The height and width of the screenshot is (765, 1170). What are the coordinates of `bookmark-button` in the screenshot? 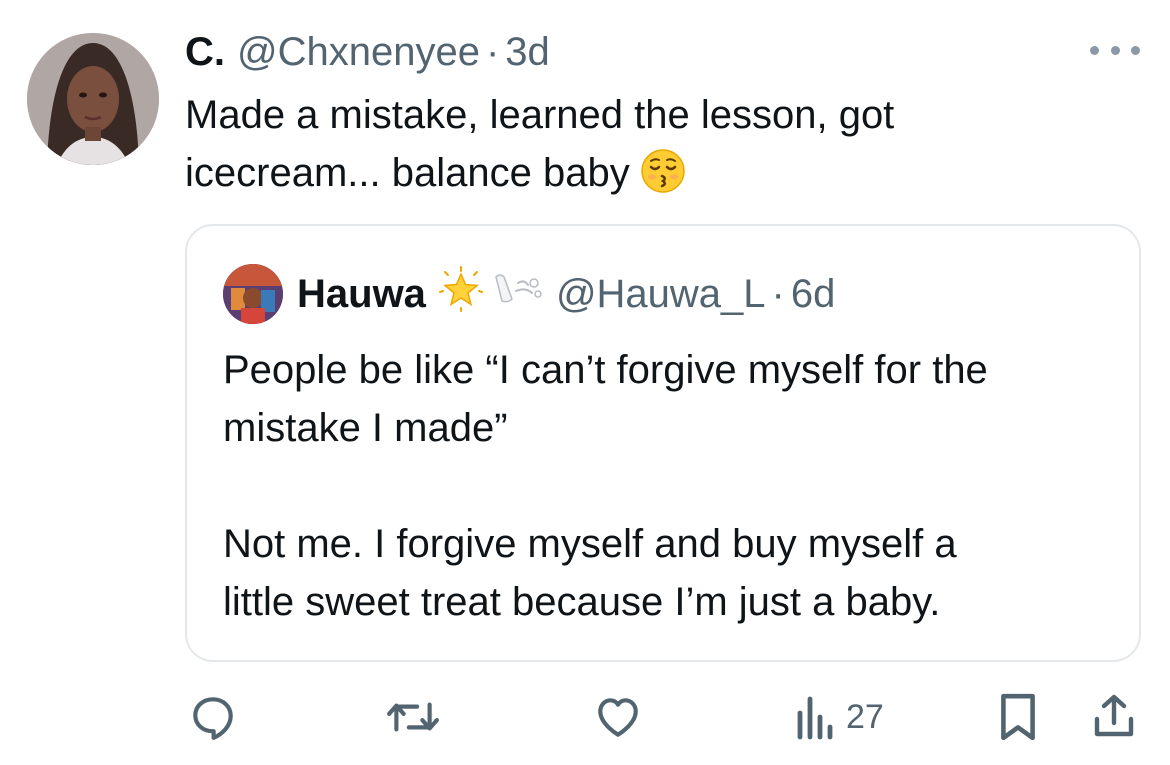 It's located at (1018, 717).